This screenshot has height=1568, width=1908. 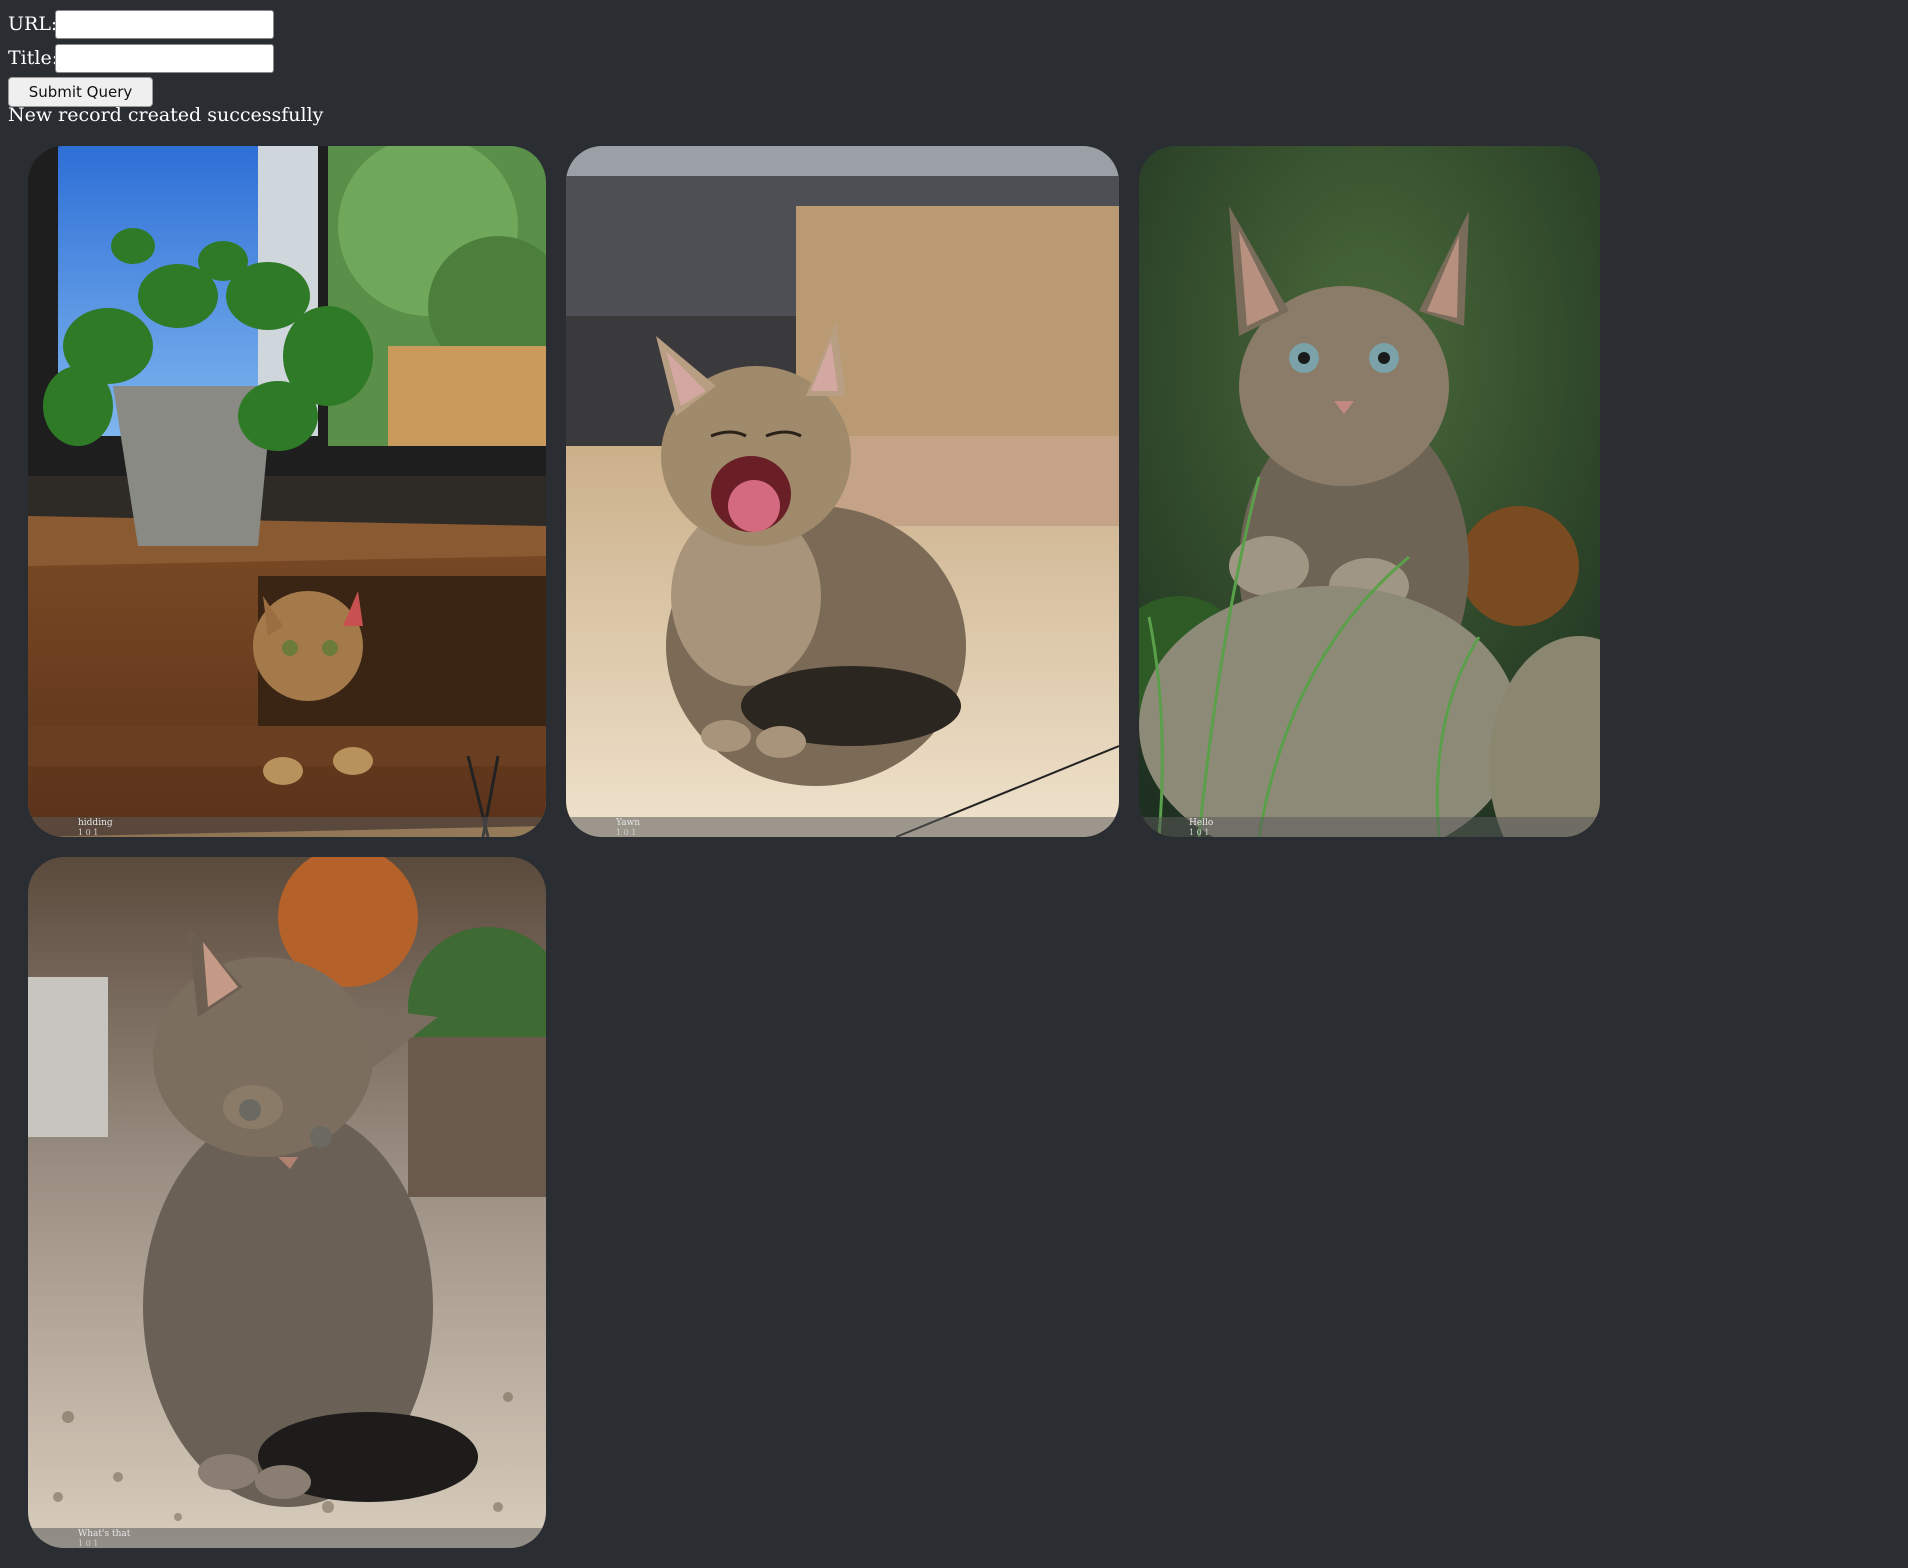 I want to click on title-row: Title:, so click(x=141, y=58).